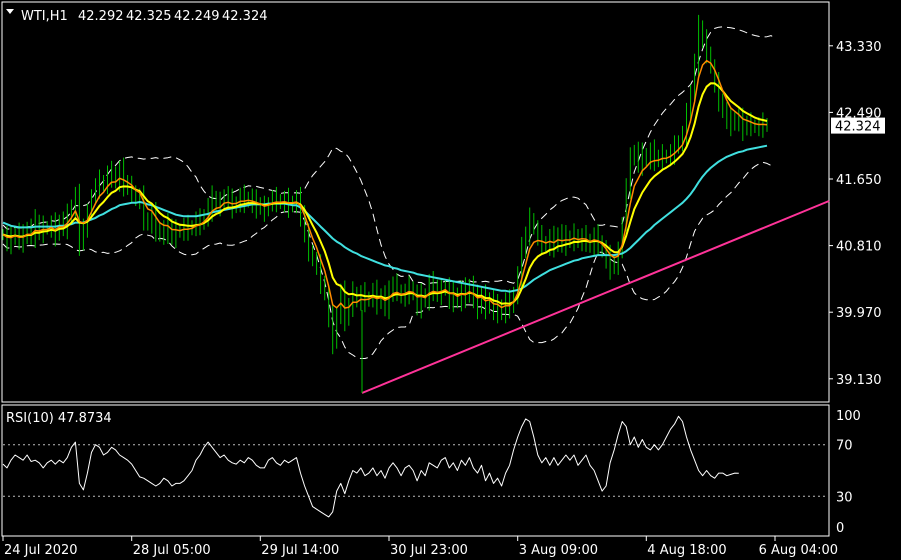 The width and height of the screenshot is (901, 560). I want to click on time-tick-label: 6 Aug 04:00, so click(798, 550).